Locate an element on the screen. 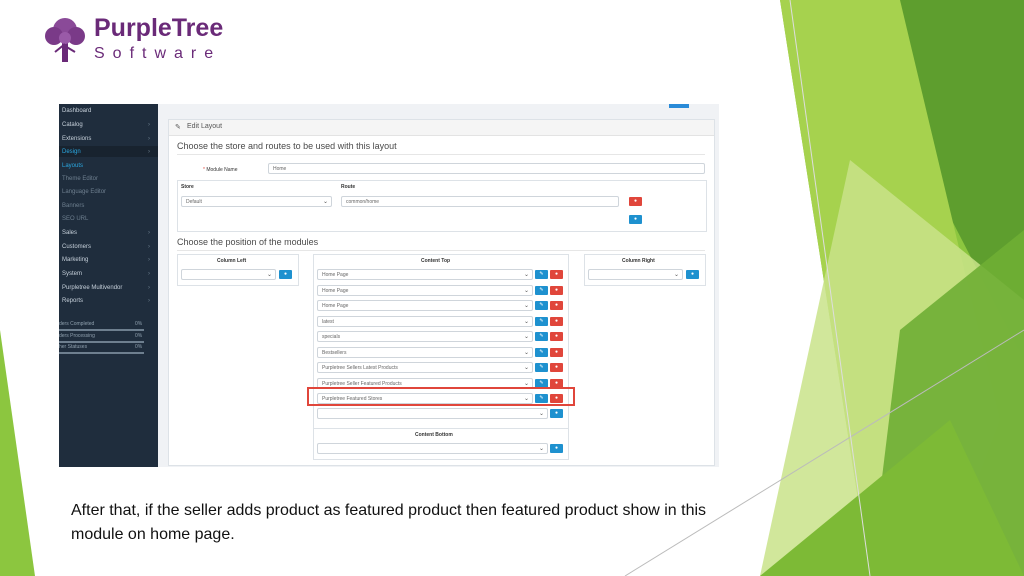 Image resolution: width=1024 pixels, height=576 pixels. sidebar-item-layouts: Layouts is located at coordinates (72, 166).